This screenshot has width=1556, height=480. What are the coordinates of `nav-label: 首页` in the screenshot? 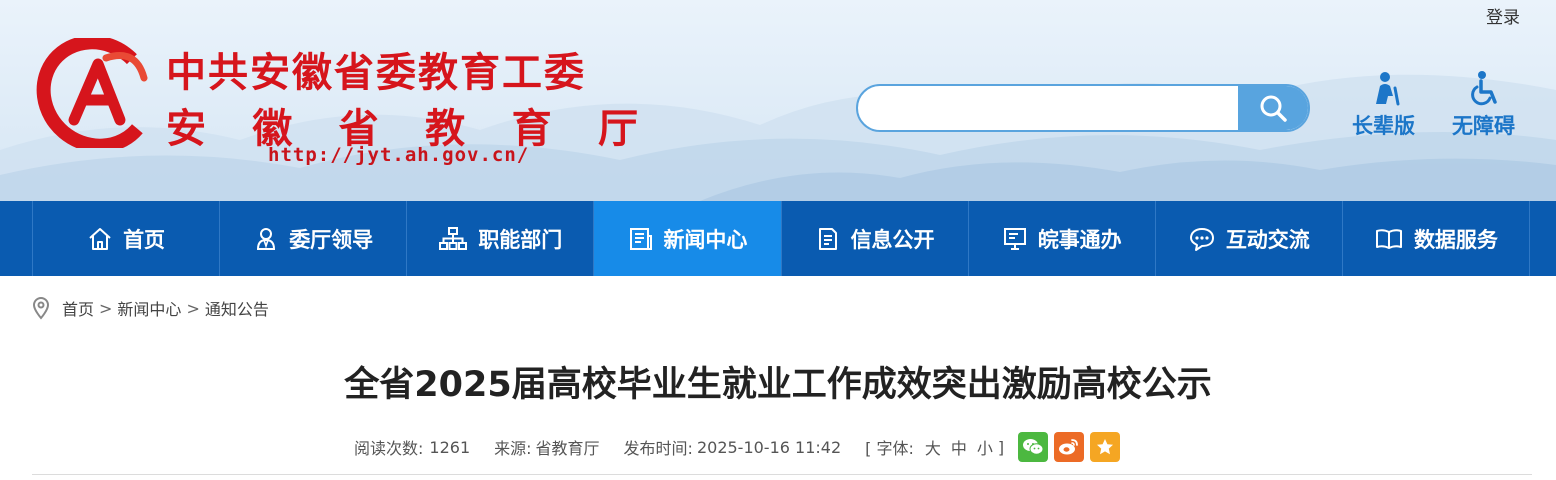 It's located at (144, 239).